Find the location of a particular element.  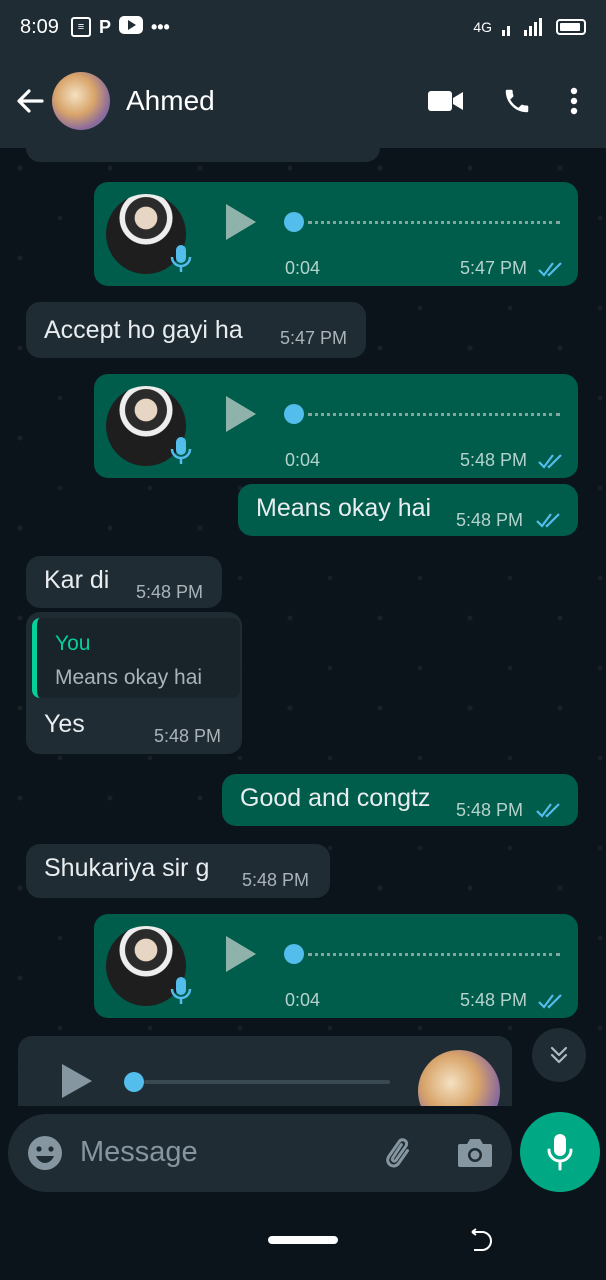

preview-progress-track is located at coordinates (267, 1082).